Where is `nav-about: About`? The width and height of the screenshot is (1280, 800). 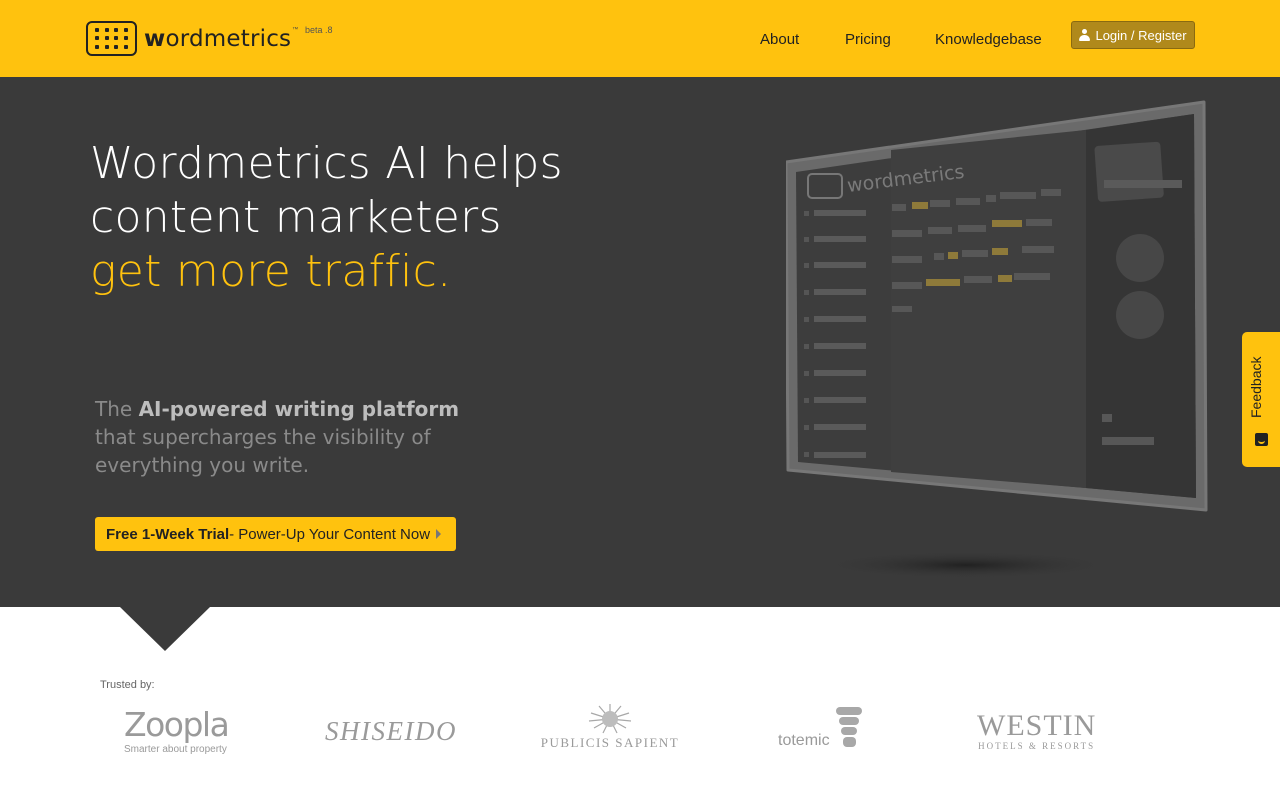 nav-about: About is located at coordinates (779, 39).